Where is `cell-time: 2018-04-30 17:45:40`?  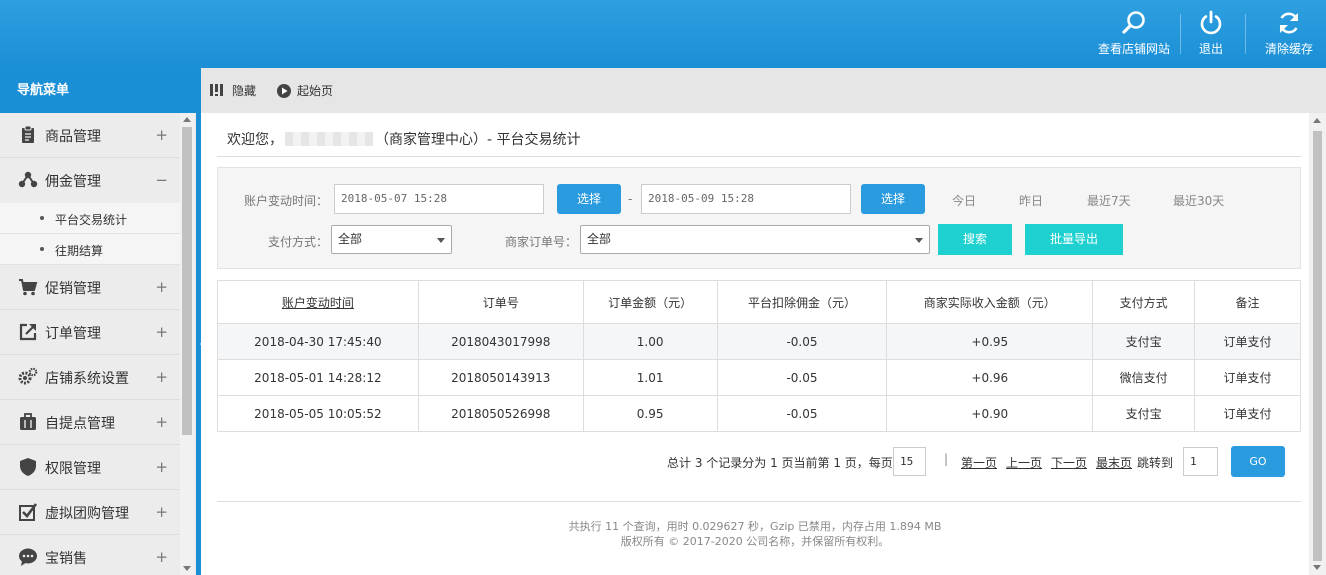
cell-time: 2018-04-30 17:45:40 is located at coordinates (318, 341).